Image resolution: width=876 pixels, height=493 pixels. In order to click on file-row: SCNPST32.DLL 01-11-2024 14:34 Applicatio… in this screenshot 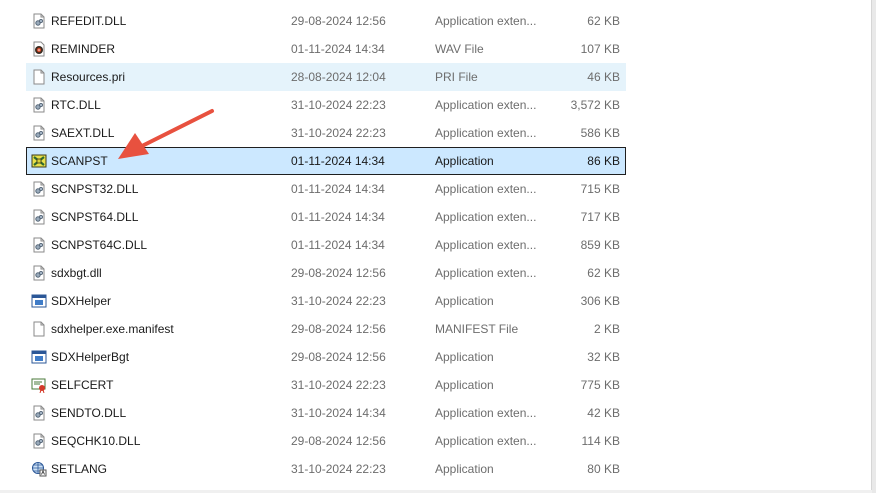, I will do `click(326, 189)`.